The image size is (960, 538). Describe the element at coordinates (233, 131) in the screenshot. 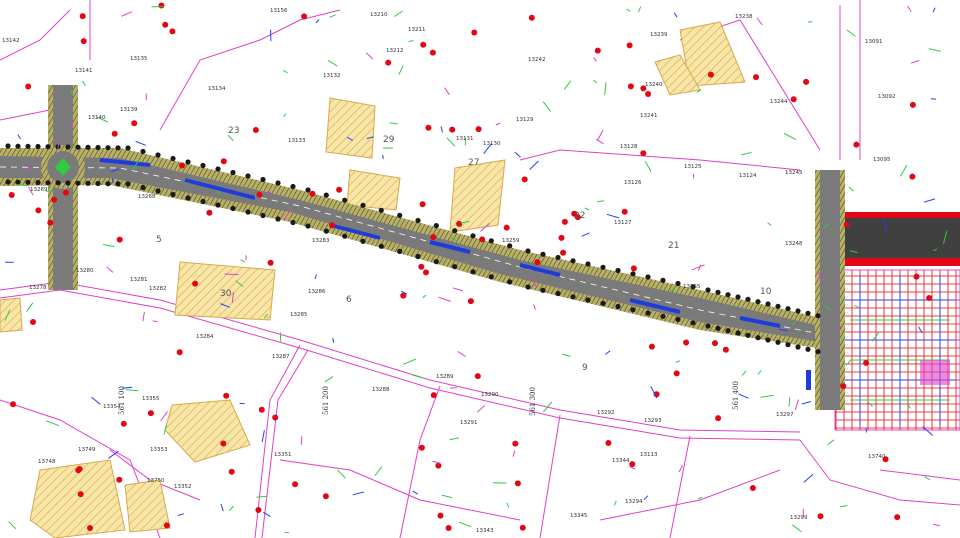

I see `block-number: 23` at that location.